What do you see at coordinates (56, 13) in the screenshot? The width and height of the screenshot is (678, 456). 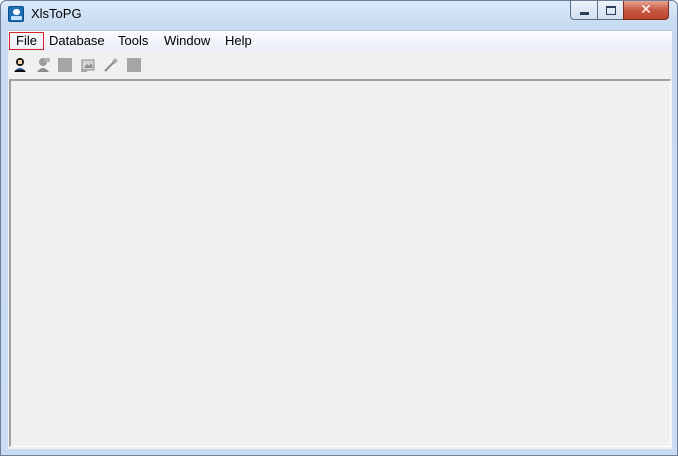 I see `window-title: XlsToPG` at bounding box center [56, 13].